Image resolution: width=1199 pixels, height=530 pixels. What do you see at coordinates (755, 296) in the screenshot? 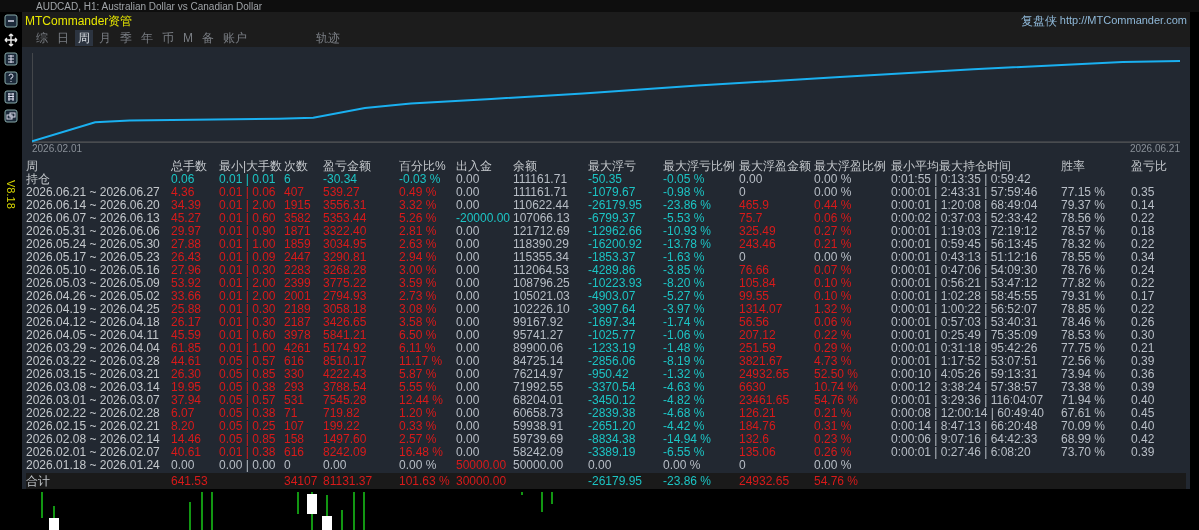
I see `table-cell-text: 99.55` at bounding box center [755, 296].